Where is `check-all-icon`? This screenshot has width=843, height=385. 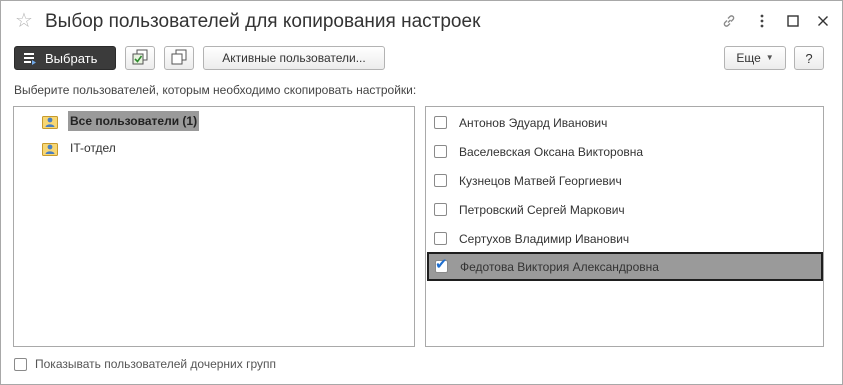
check-all-icon is located at coordinates (140, 58).